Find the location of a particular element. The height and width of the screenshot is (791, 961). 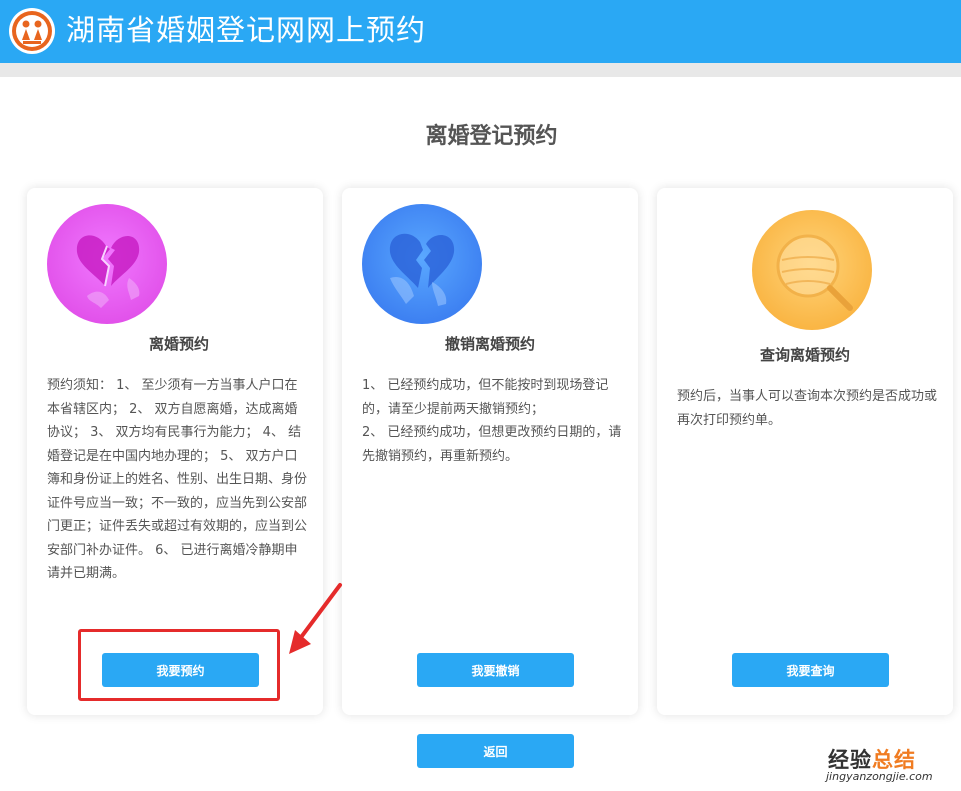

magnifier-icon is located at coordinates (812, 270).